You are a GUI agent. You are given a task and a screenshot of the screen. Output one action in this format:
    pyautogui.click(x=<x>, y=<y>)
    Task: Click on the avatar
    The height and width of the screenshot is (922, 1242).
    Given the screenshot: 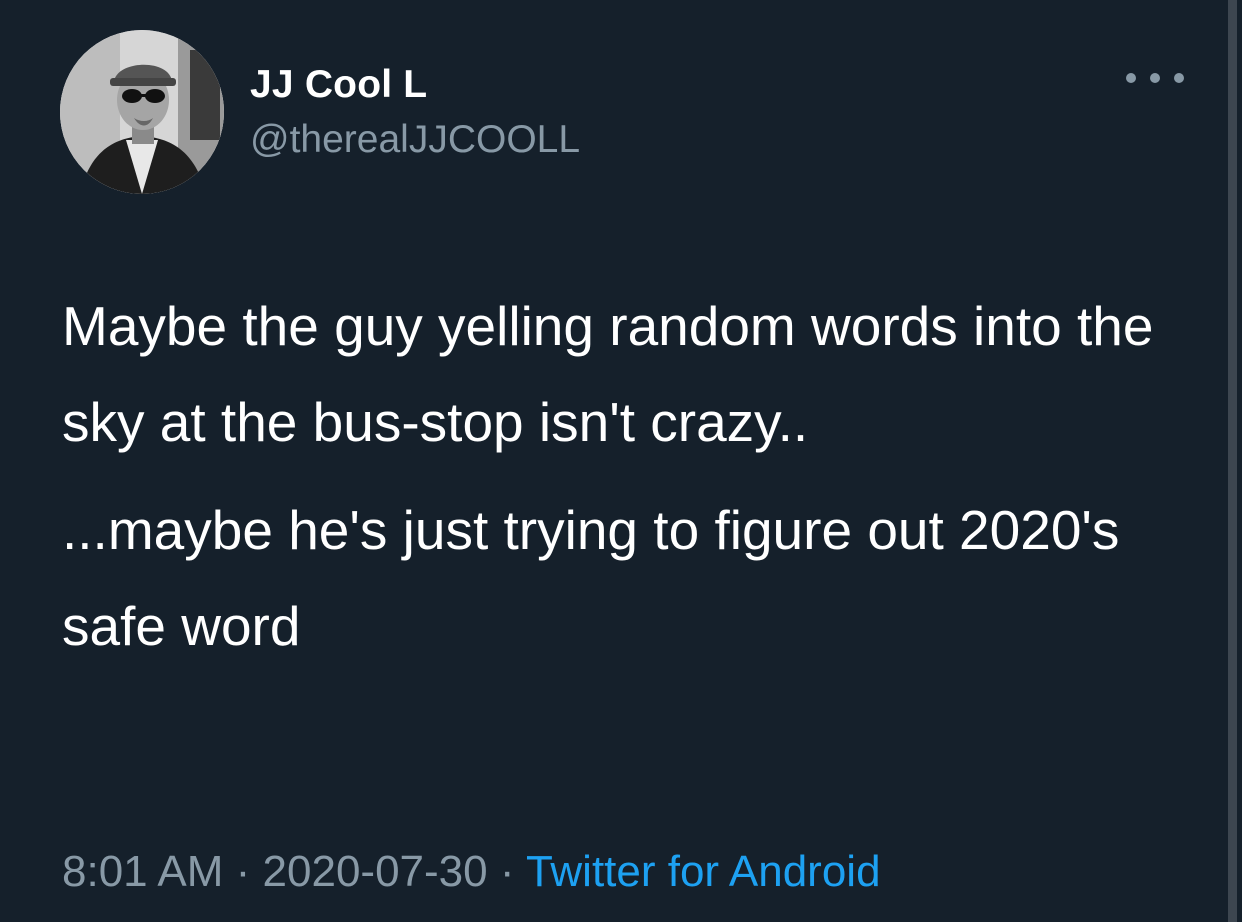 What is the action you would take?
    pyautogui.click(x=142, y=112)
    